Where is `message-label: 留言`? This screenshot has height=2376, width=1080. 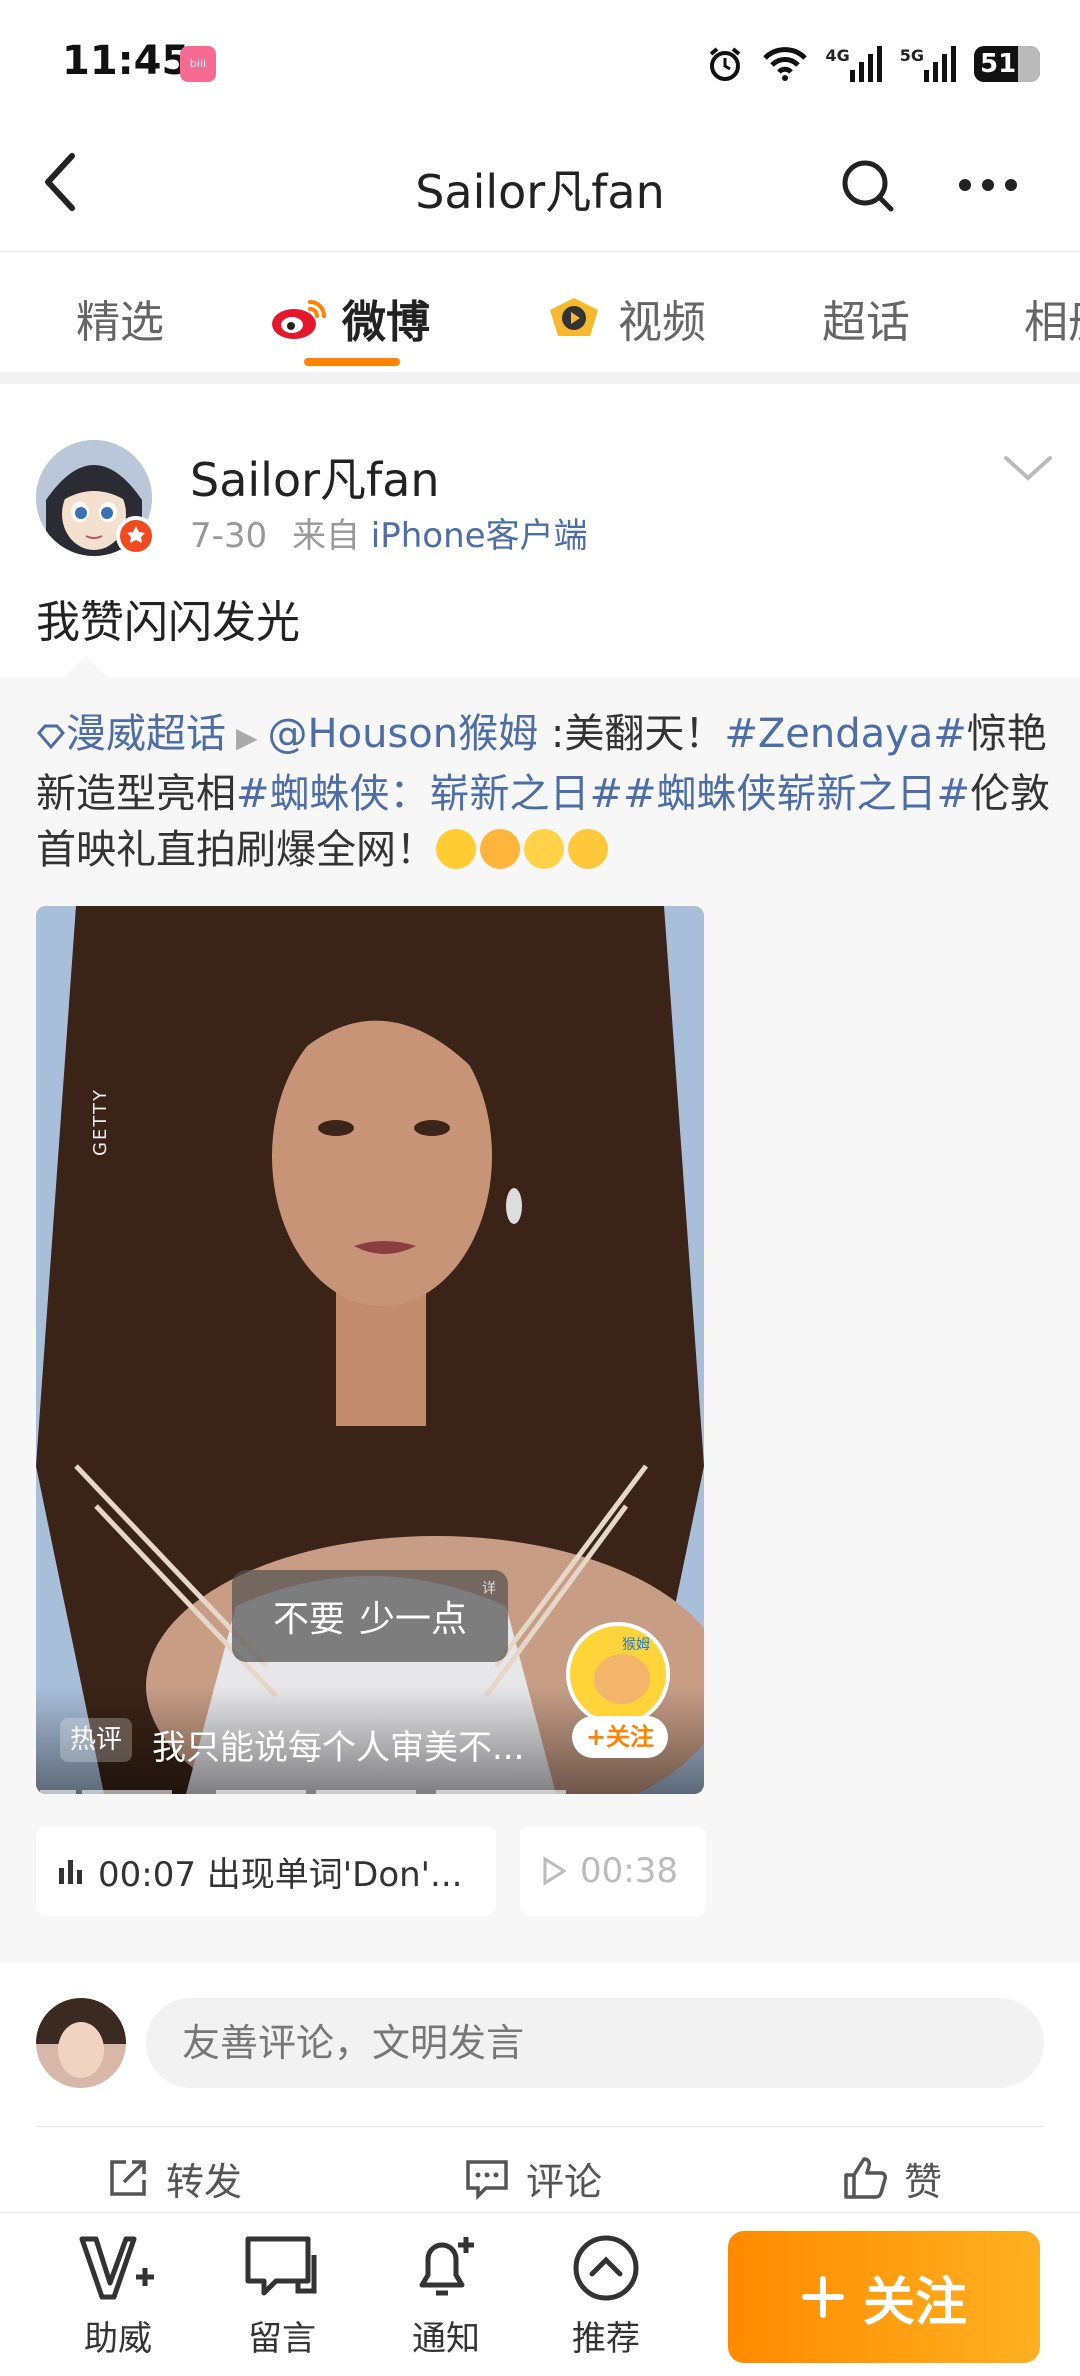 message-label: 留言 is located at coordinates (282, 2339).